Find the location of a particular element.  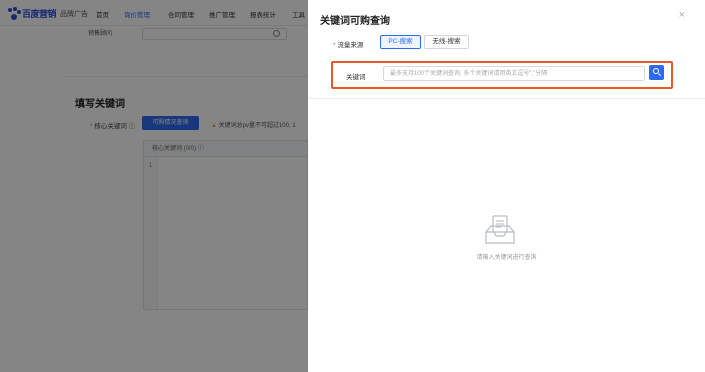

traffic-source-label: * 流量来源 is located at coordinates (348, 45).